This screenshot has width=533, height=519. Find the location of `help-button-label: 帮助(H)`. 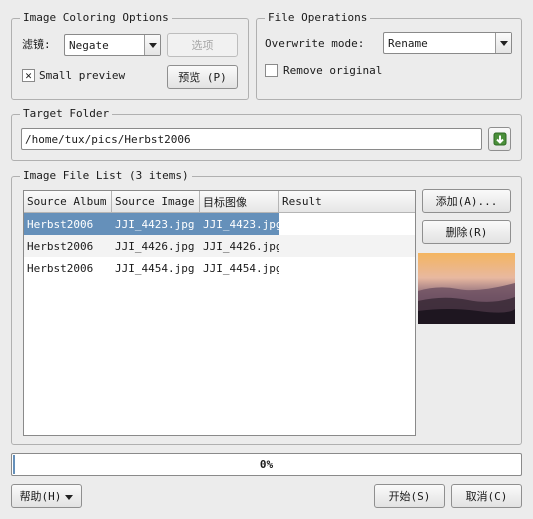

help-button-label: 帮助(H) is located at coordinates (40, 496).